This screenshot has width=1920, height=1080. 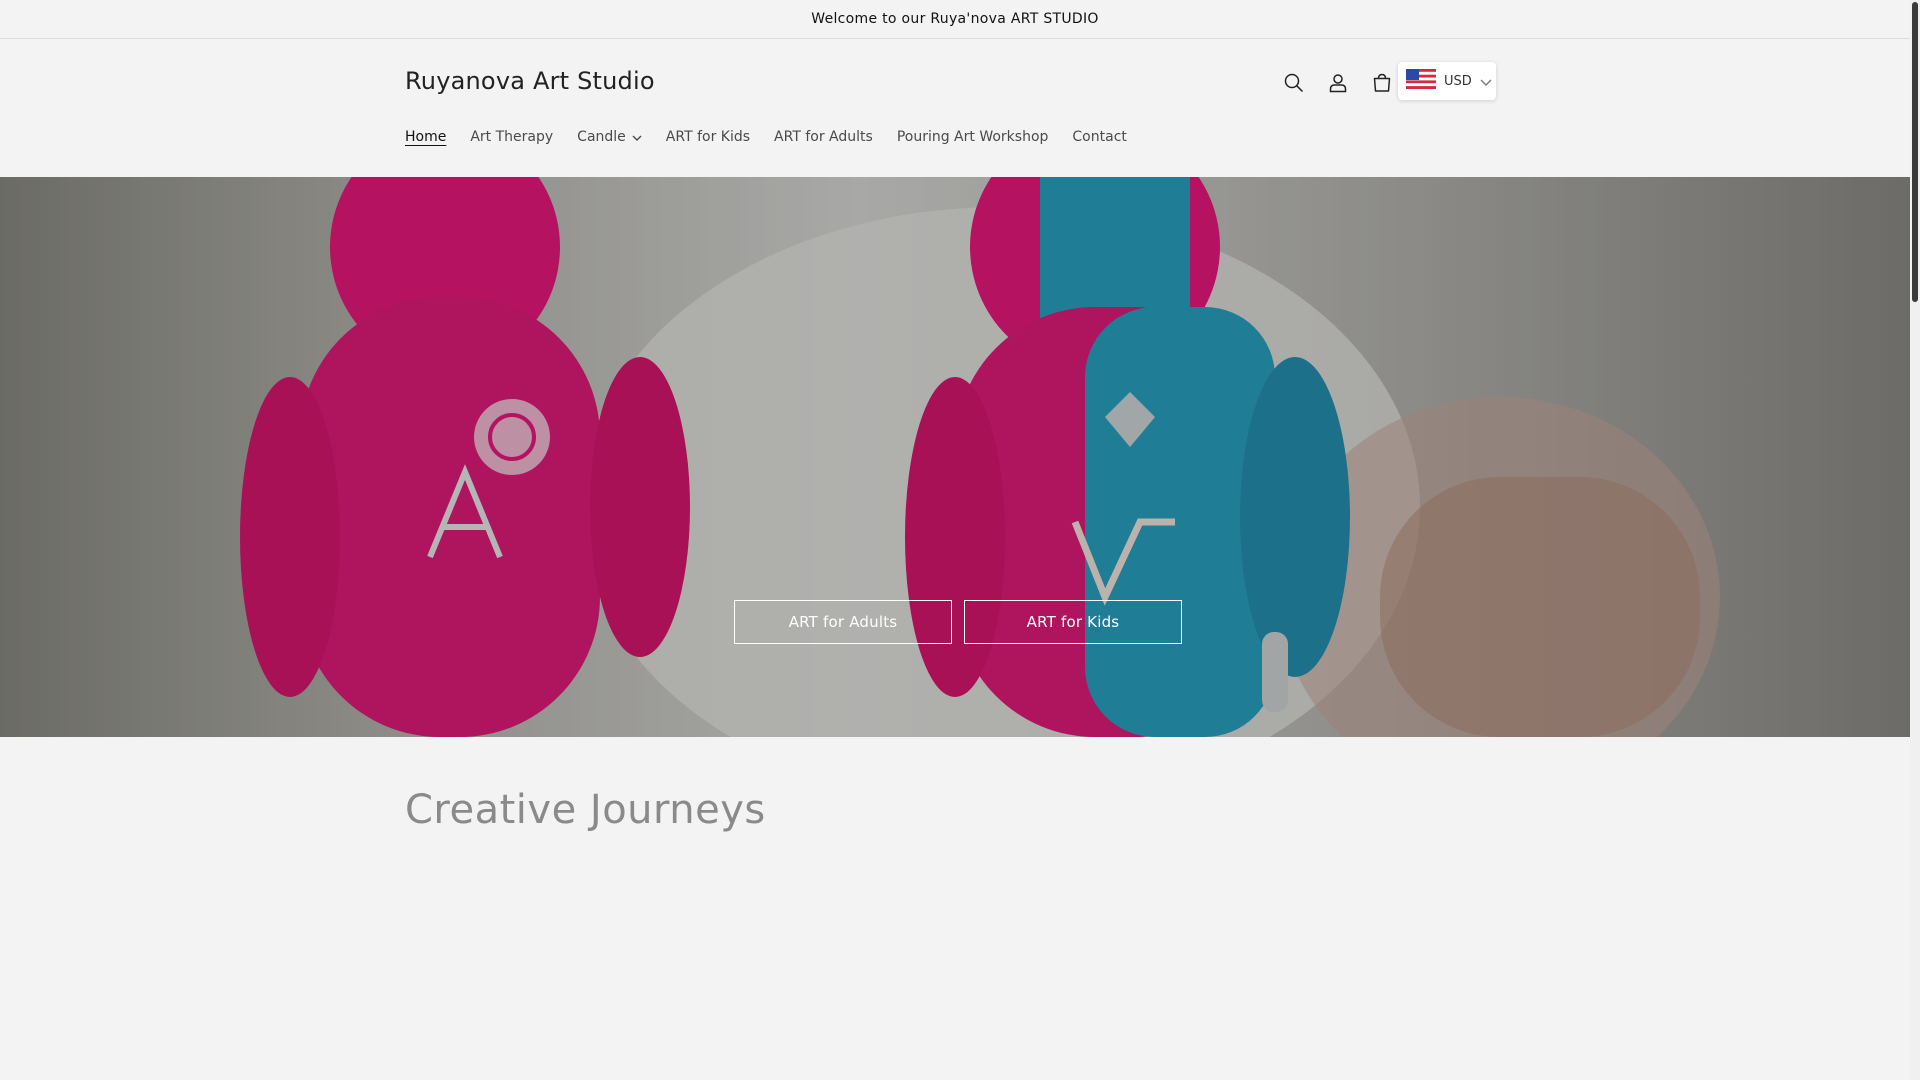 I want to click on account-icon, so click(x=1338, y=85).